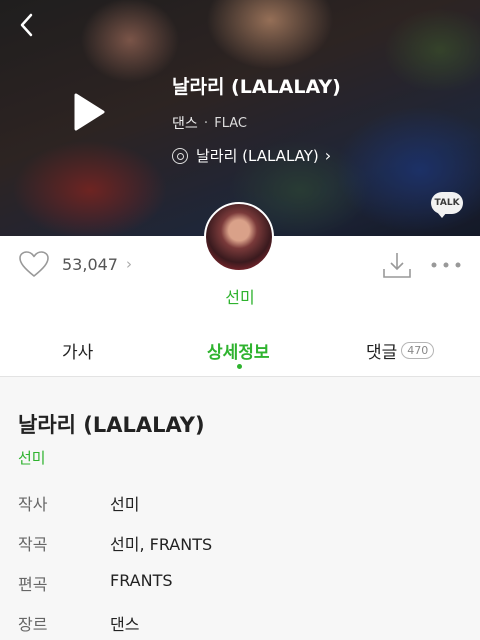  I want to click on play-icon, so click(88, 112).